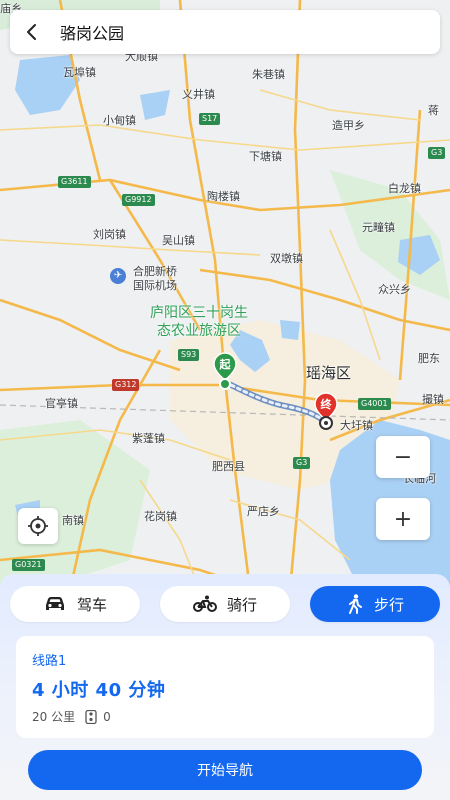 This screenshot has height=800, width=450. What do you see at coordinates (74, 182) in the screenshot?
I see `road-shield: G3611` at bounding box center [74, 182].